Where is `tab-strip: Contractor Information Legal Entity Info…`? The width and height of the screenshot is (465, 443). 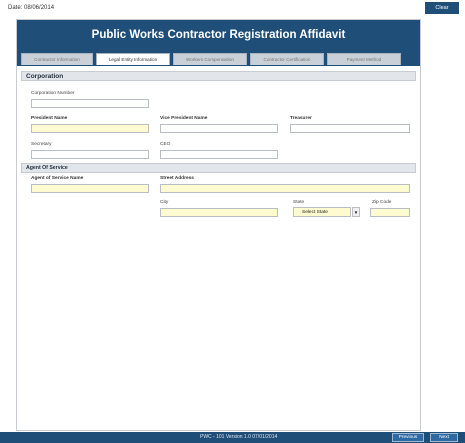 tab-strip: Contractor Information Legal Entity Info… is located at coordinates (218, 58).